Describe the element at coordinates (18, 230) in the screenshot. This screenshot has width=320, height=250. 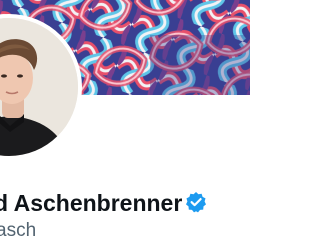
I see `profile-handle: asch` at that location.